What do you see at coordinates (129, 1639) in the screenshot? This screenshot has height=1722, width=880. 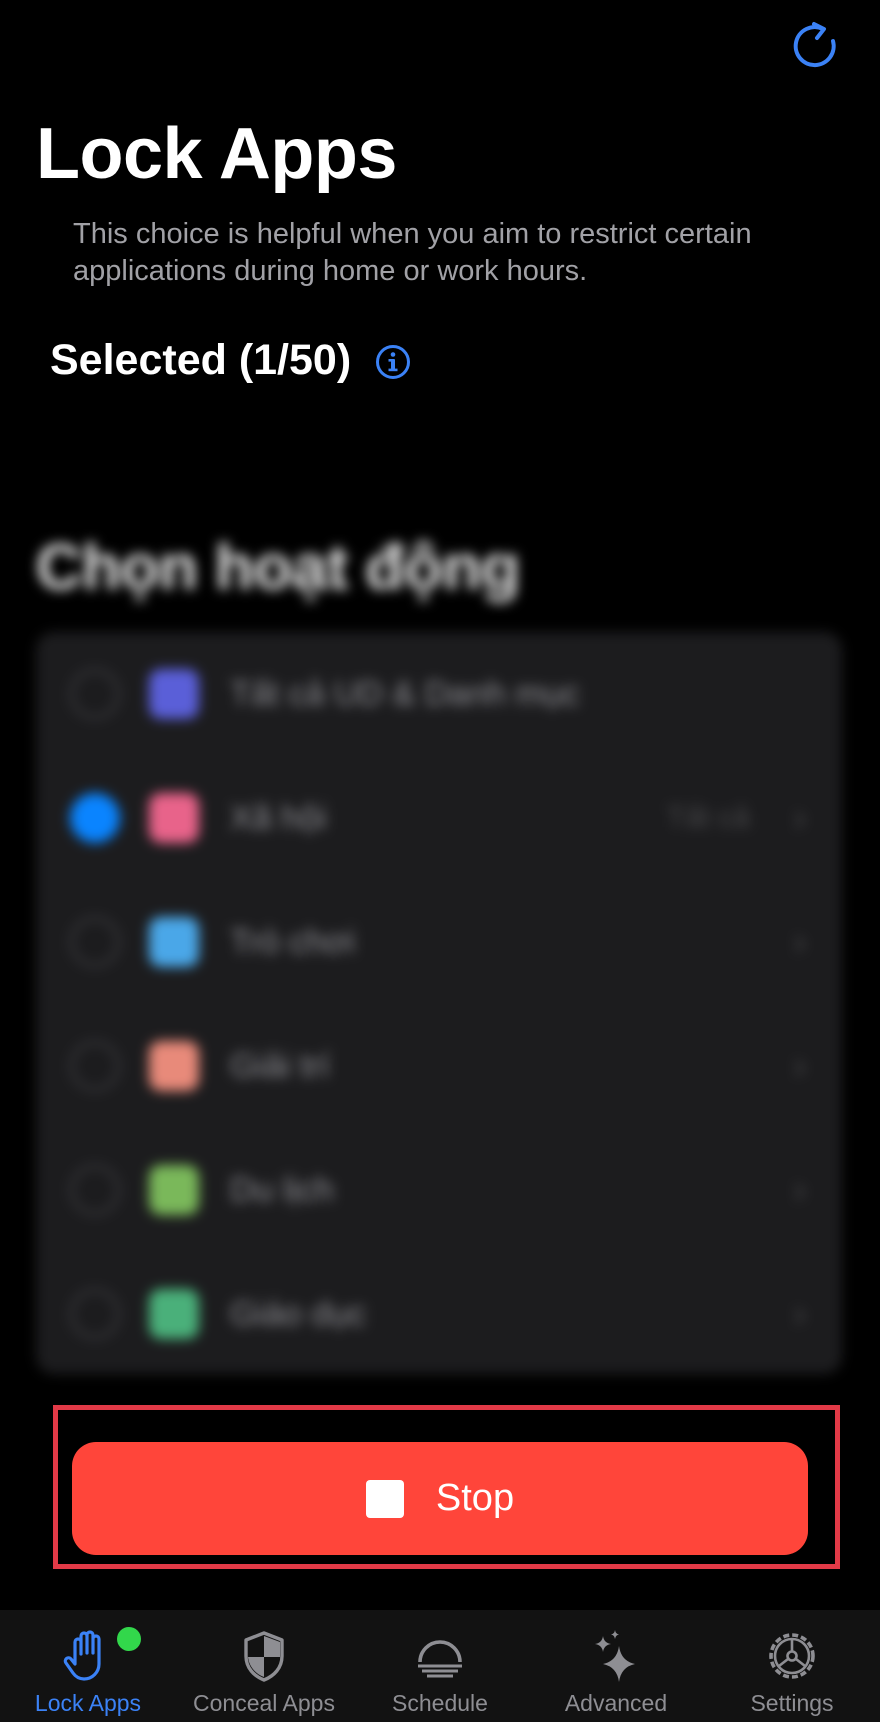 I see `active-badge-dot` at bounding box center [129, 1639].